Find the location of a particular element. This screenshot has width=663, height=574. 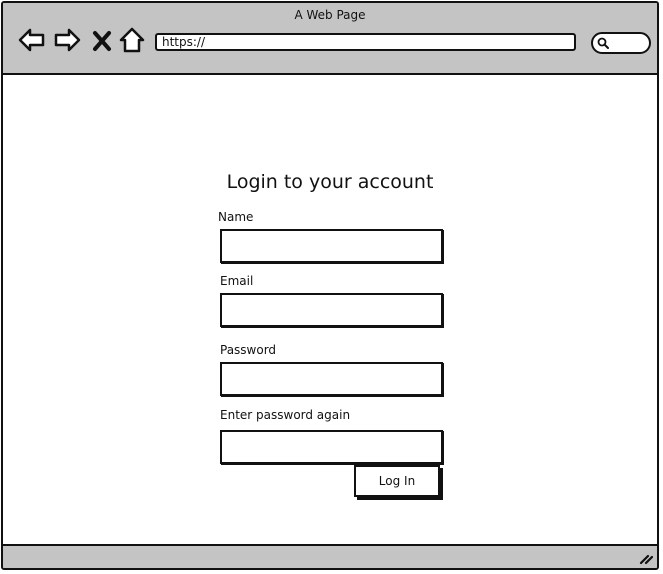

email-field is located at coordinates (331, 310).